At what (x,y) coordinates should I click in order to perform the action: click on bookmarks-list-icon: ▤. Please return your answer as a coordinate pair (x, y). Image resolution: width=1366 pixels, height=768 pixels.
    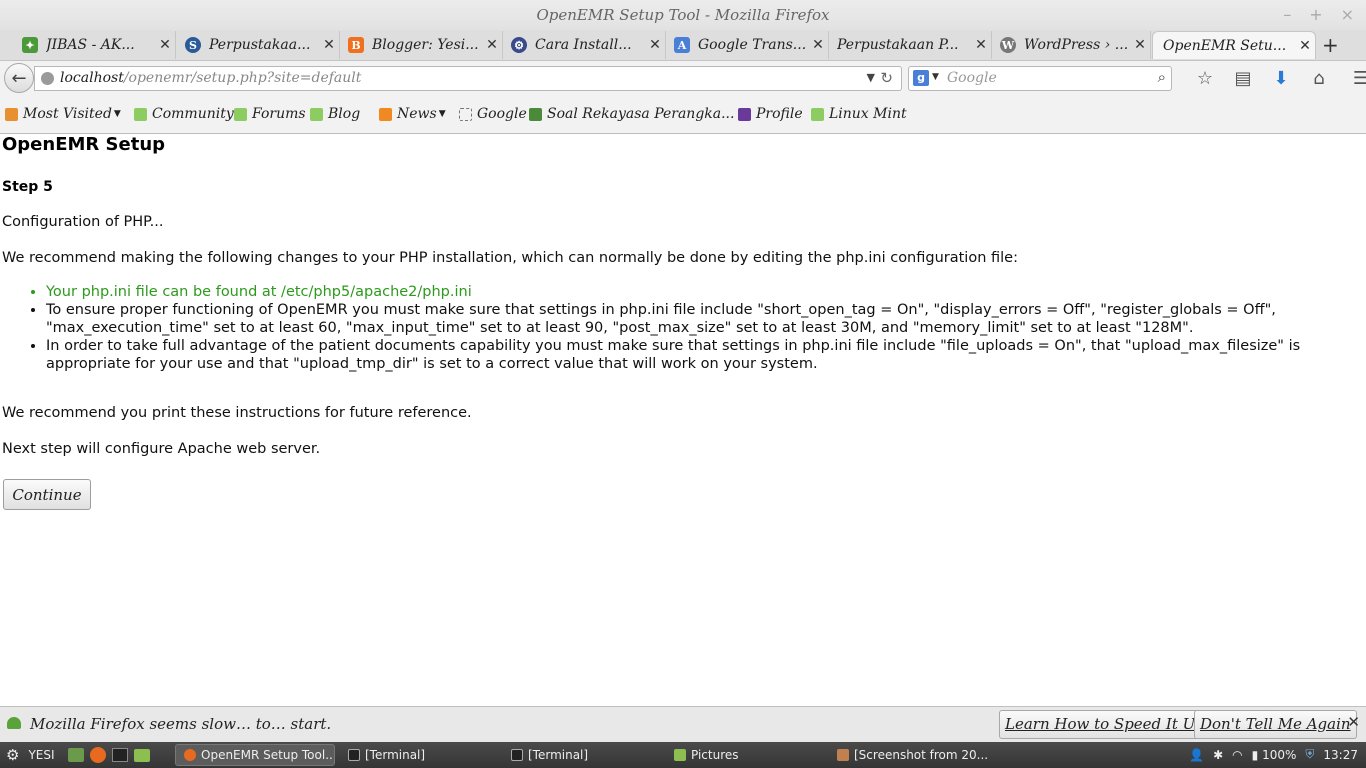
    Looking at the image, I should click on (1243, 78).